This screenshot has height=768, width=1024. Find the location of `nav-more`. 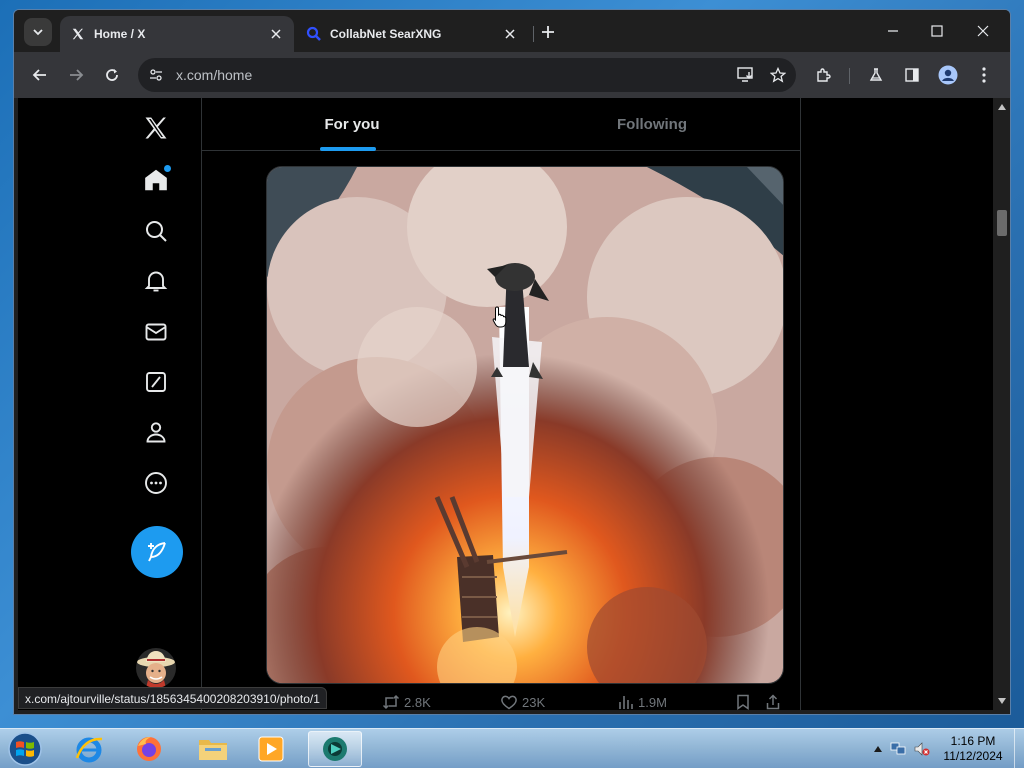

nav-more is located at coordinates (156, 483).